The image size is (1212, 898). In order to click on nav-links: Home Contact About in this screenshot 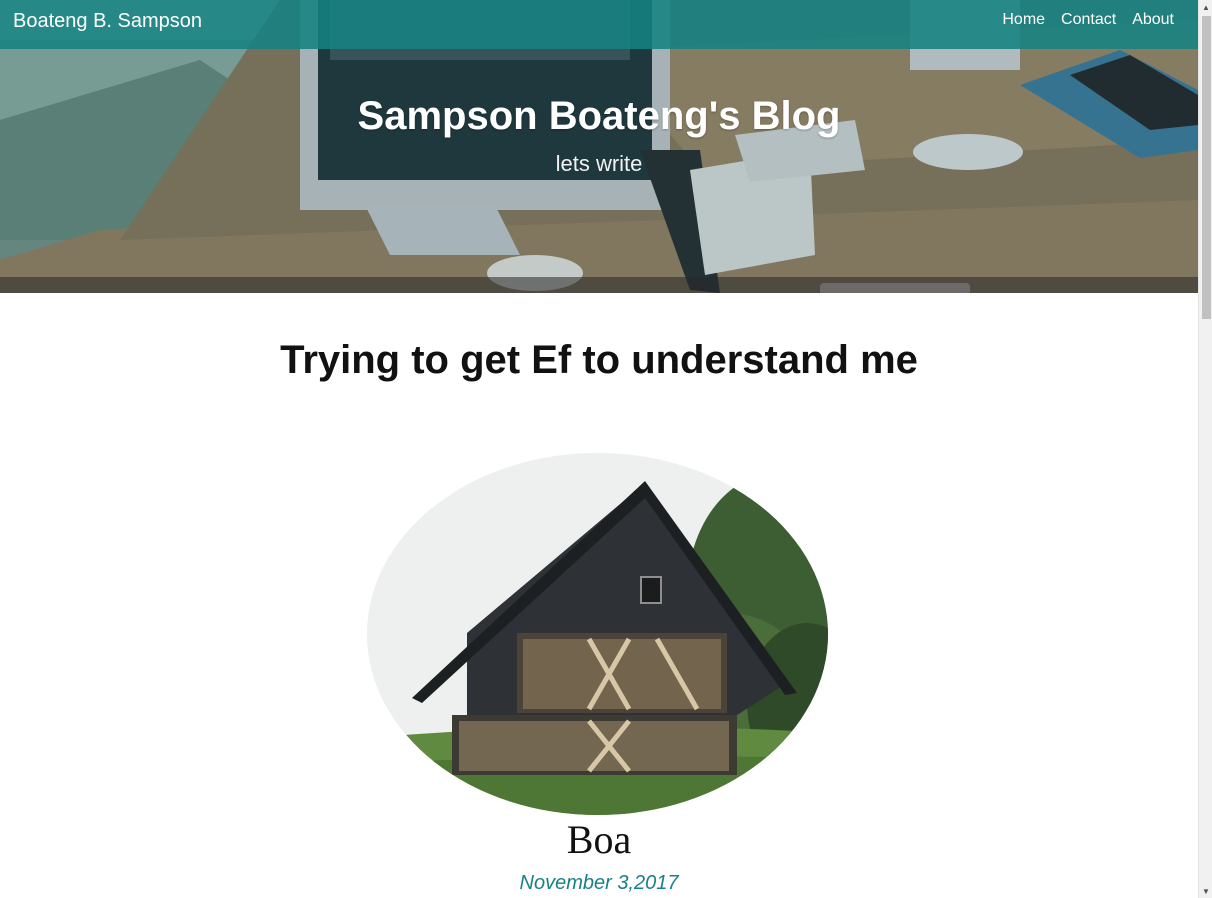, I will do `click(1088, 20)`.